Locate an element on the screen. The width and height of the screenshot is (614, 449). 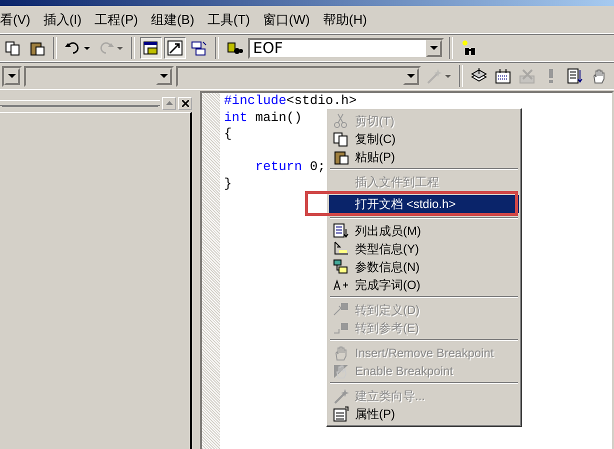
triangle-icon is located at coordinates (169, 103).